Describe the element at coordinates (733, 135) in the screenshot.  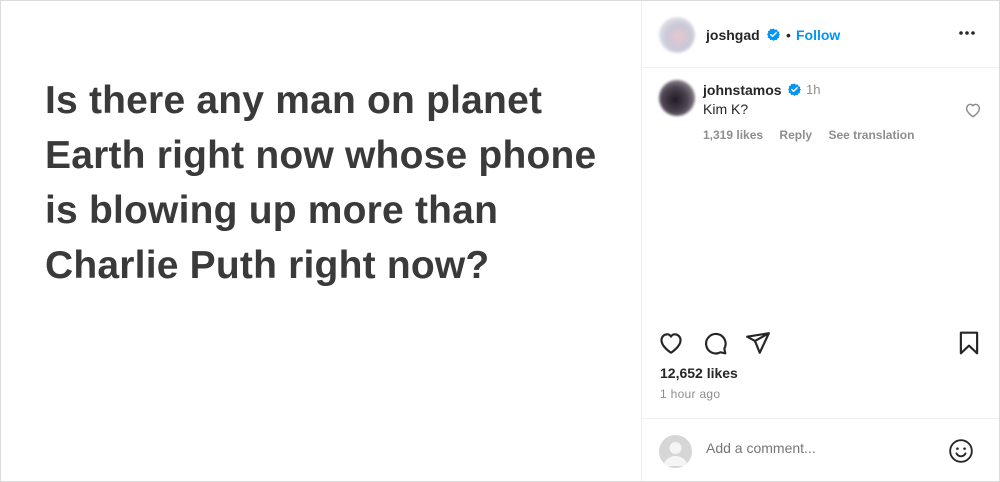
I see `comment-likes: 1,319 likes` at that location.